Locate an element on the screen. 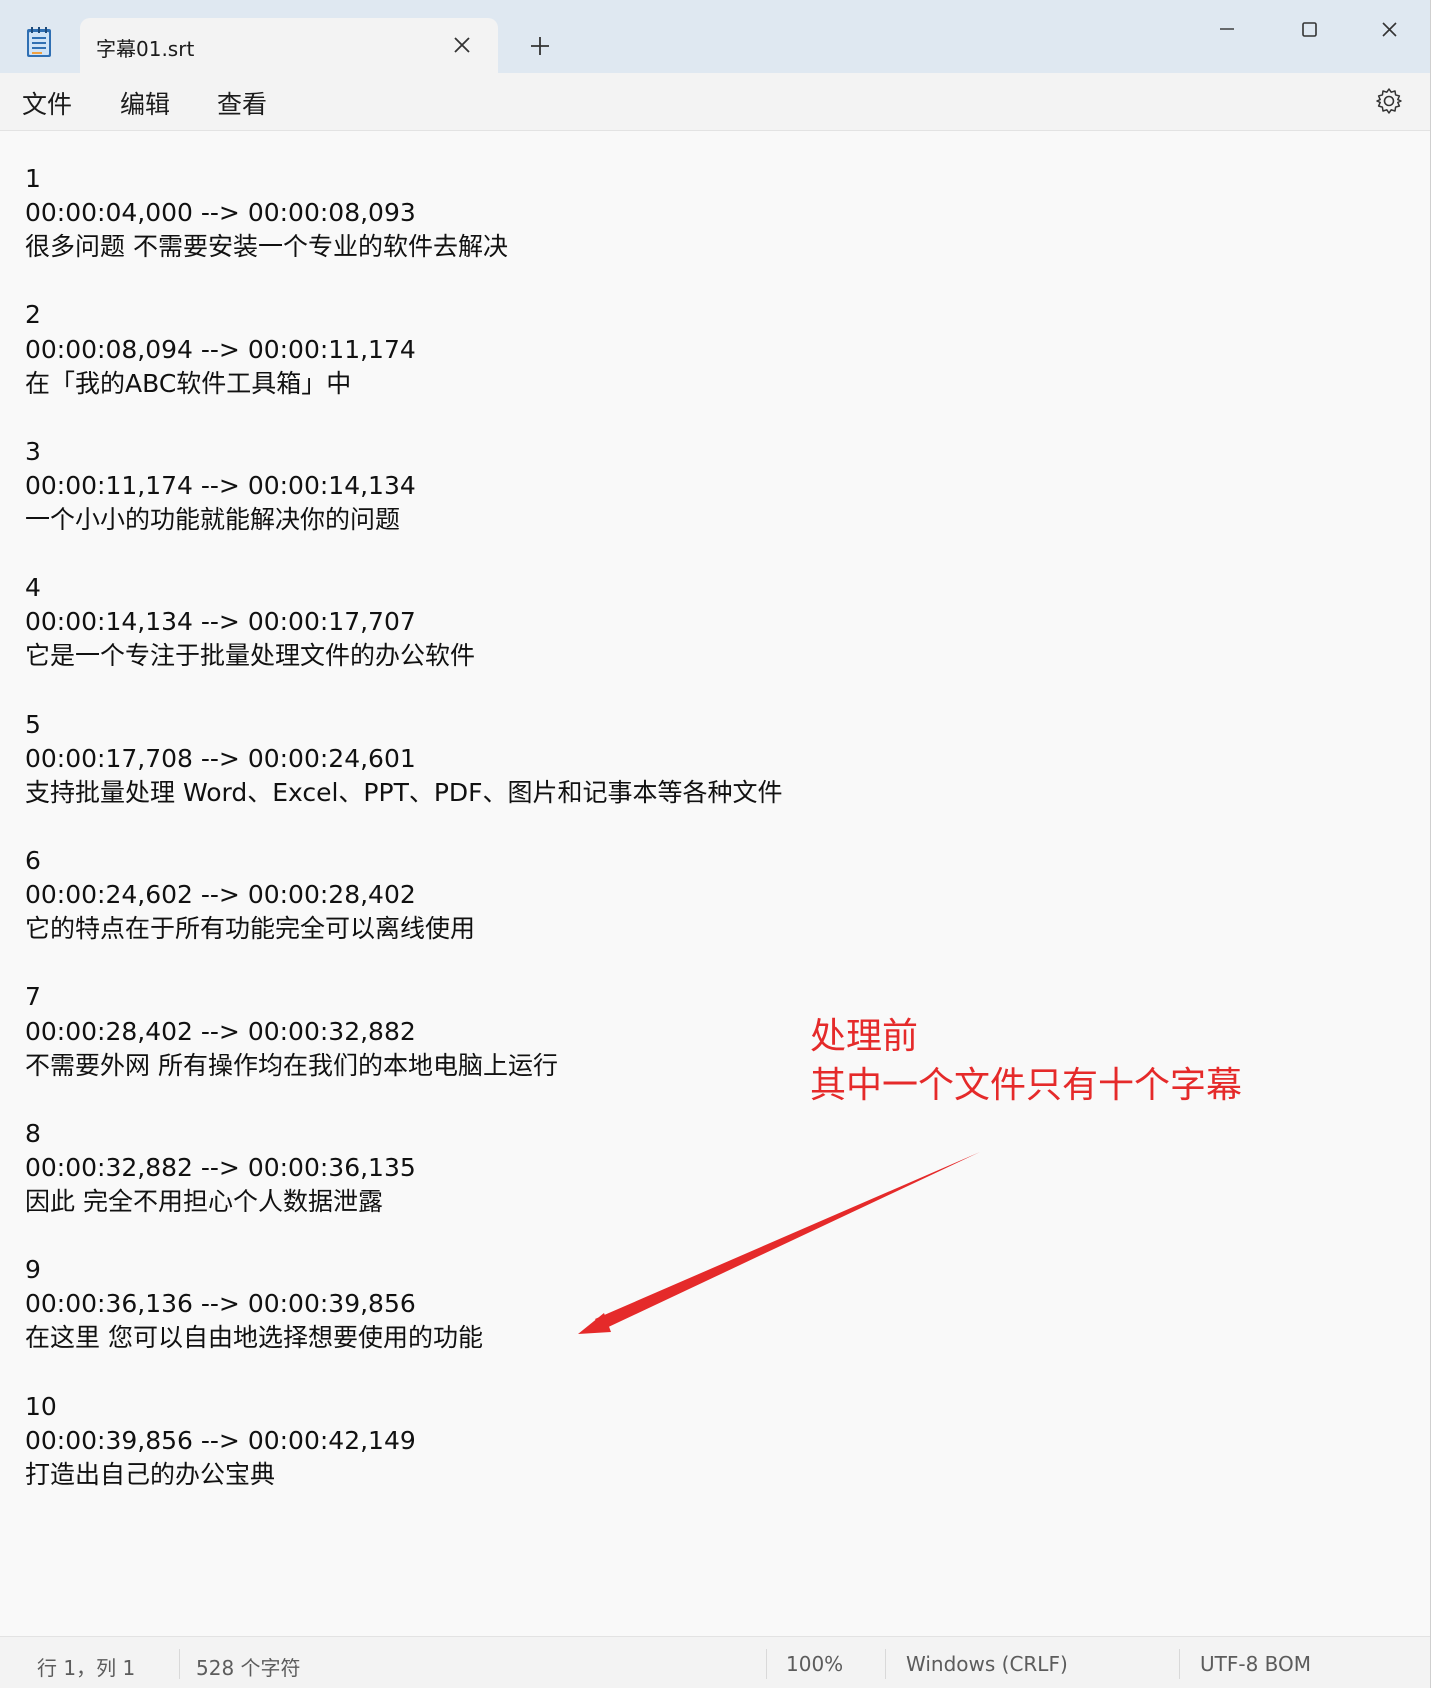  menu-bar: 文件 编辑 查看 is located at coordinates (715, 102).